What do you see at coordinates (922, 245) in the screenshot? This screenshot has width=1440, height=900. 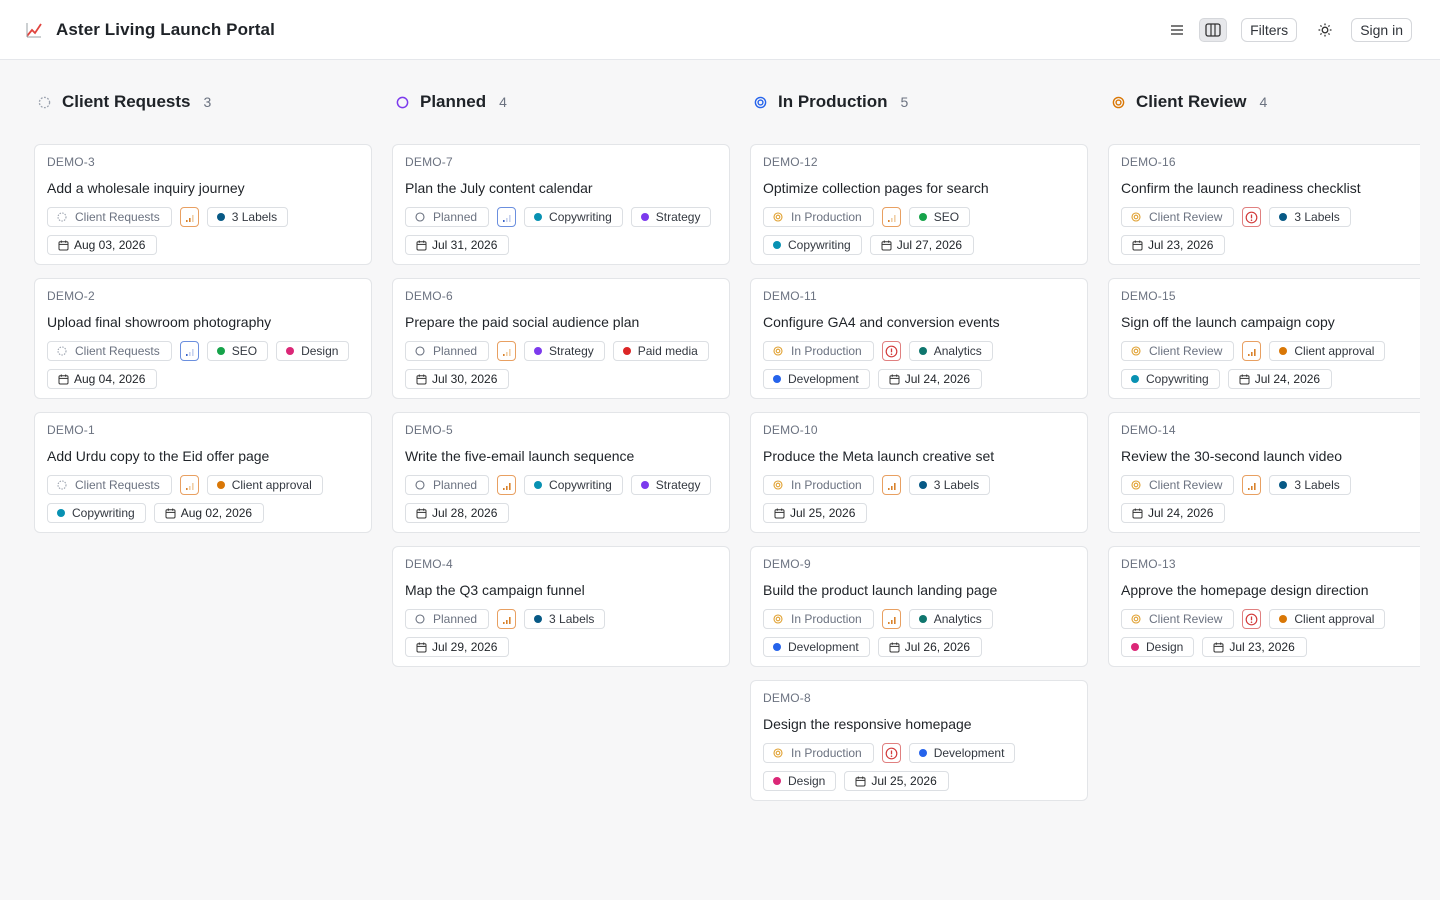 I see `due-date-chip: Jul 27, 2026` at bounding box center [922, 245].